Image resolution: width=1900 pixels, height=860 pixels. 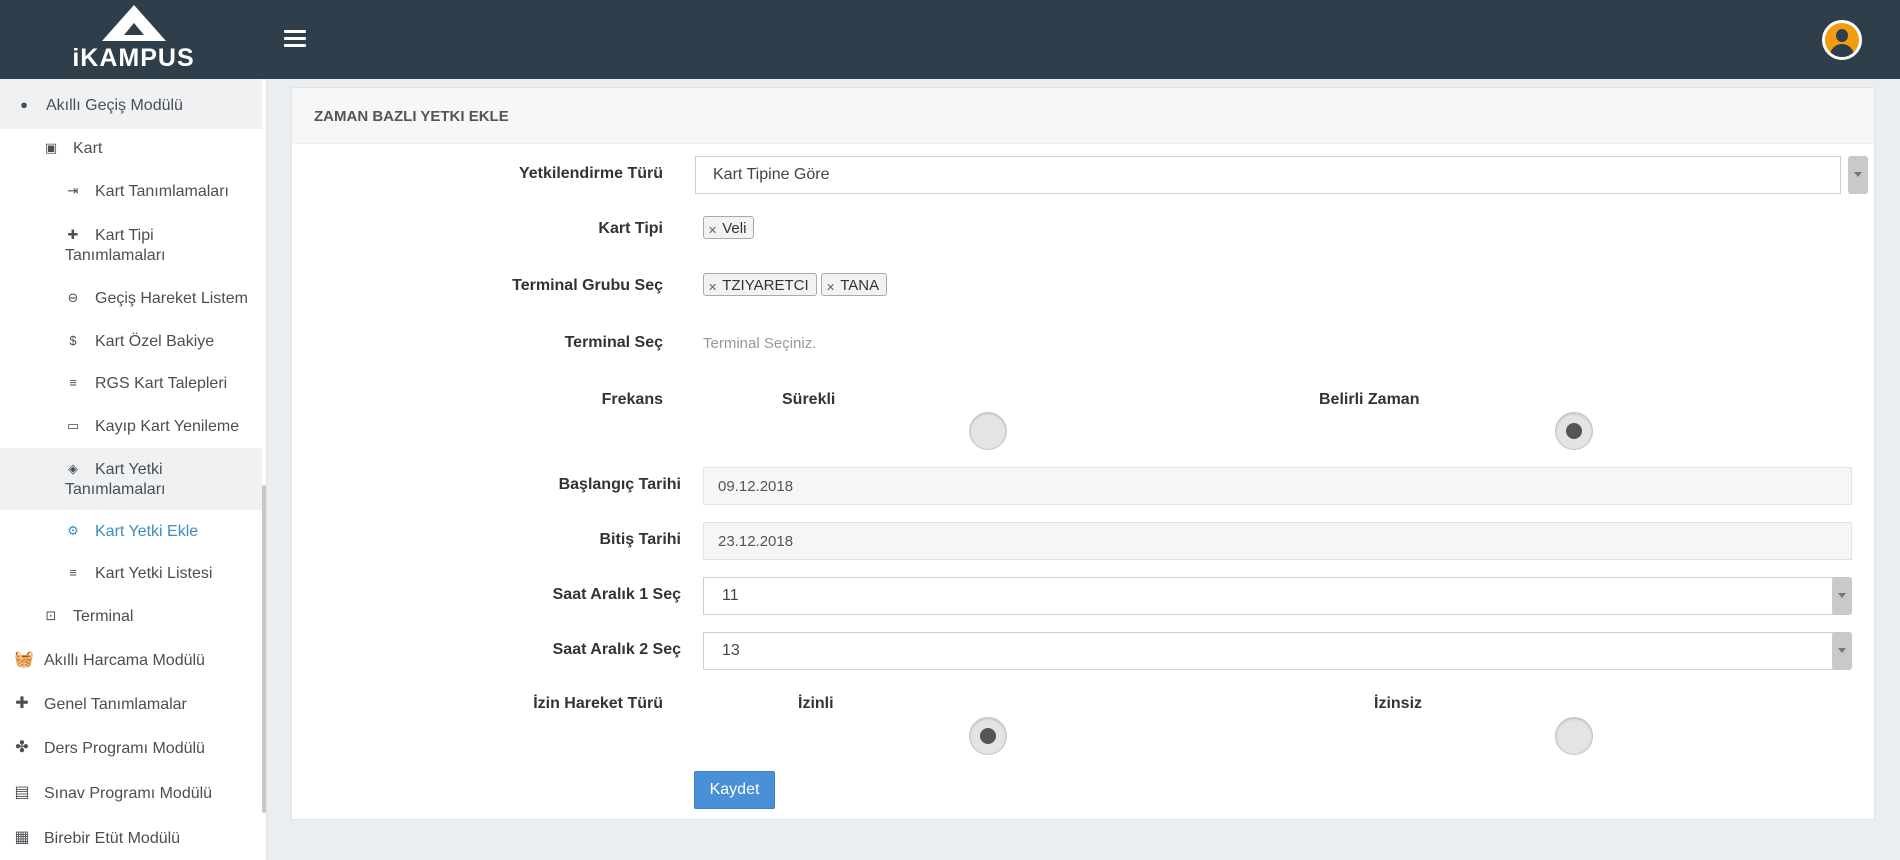 I want to click on izin-label: İzin Hareket Türü, so click(x=598, y=703).